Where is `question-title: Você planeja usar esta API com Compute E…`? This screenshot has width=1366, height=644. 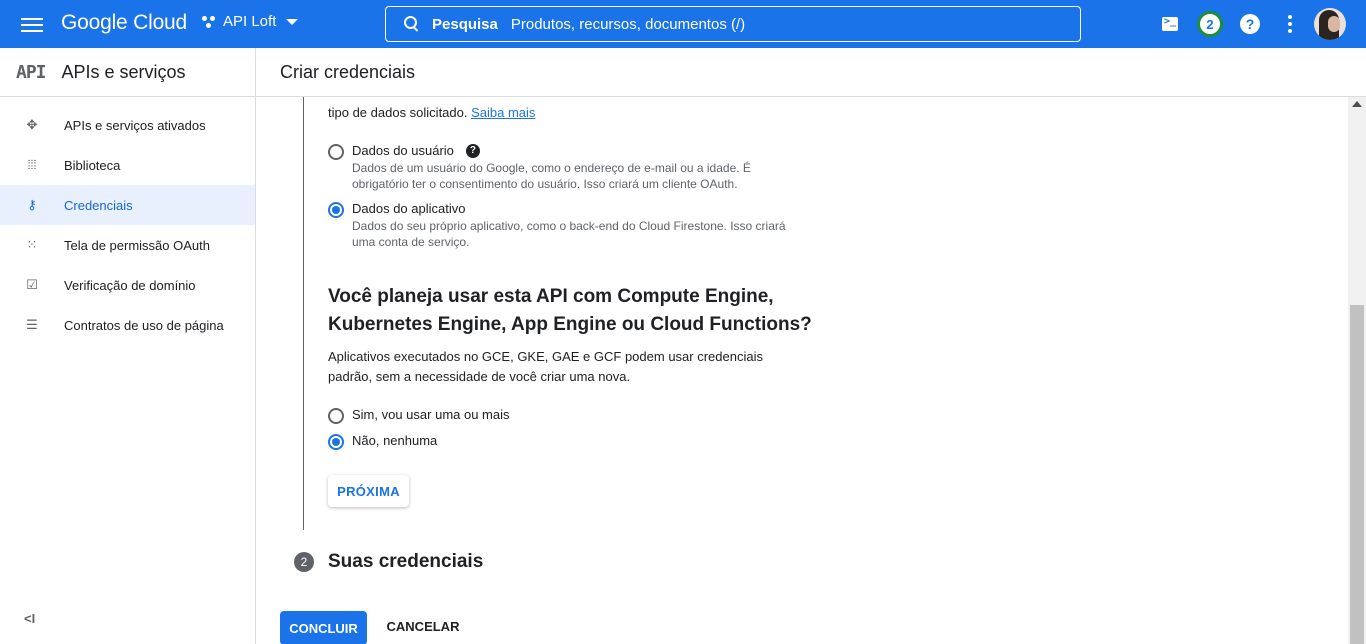
question-title: Você planeja usar esta API com Compute E… is located at coordinates (570, 310).